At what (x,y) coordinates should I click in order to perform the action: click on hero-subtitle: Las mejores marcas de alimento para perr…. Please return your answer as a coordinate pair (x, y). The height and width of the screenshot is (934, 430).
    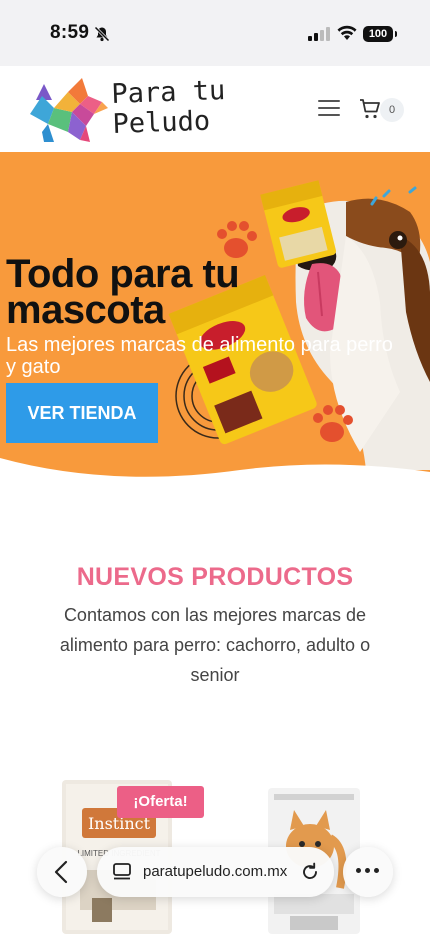
    Looking at the image, I should click on (199, 356).